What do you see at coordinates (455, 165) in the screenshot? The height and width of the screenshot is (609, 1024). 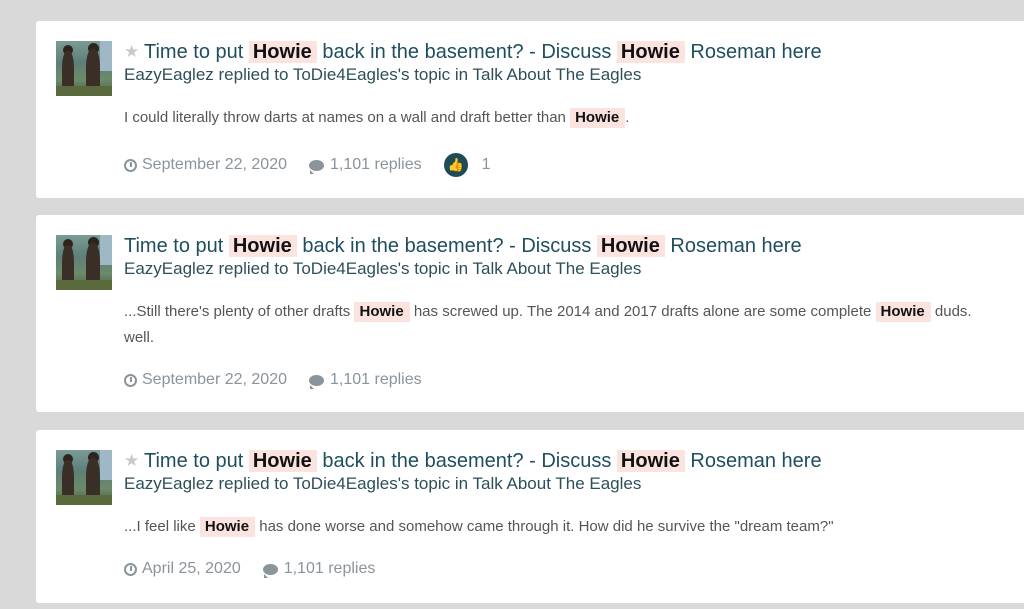 I see `thumbs-up-icon: 👍` at bounding box center [455, 165].